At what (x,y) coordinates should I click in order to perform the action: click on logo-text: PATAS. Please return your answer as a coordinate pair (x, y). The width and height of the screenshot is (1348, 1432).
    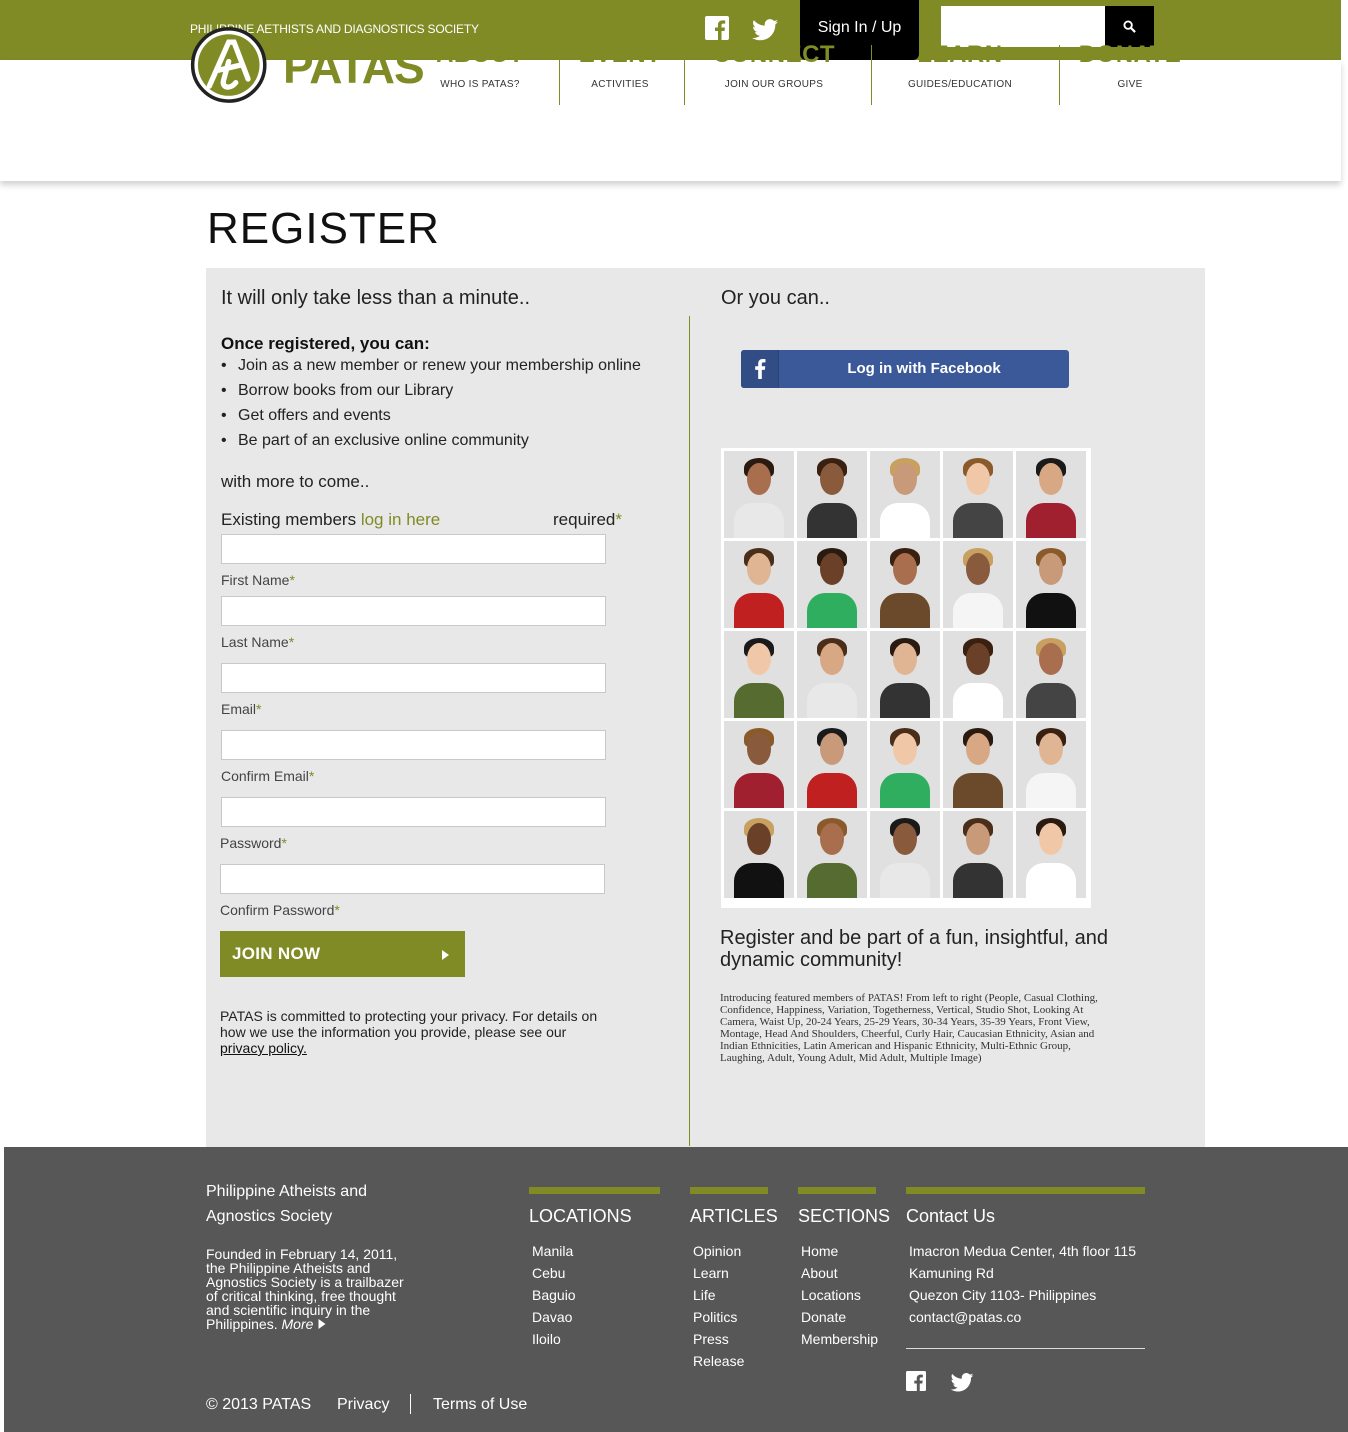
    Looking at the image, I should click on (354, 67).